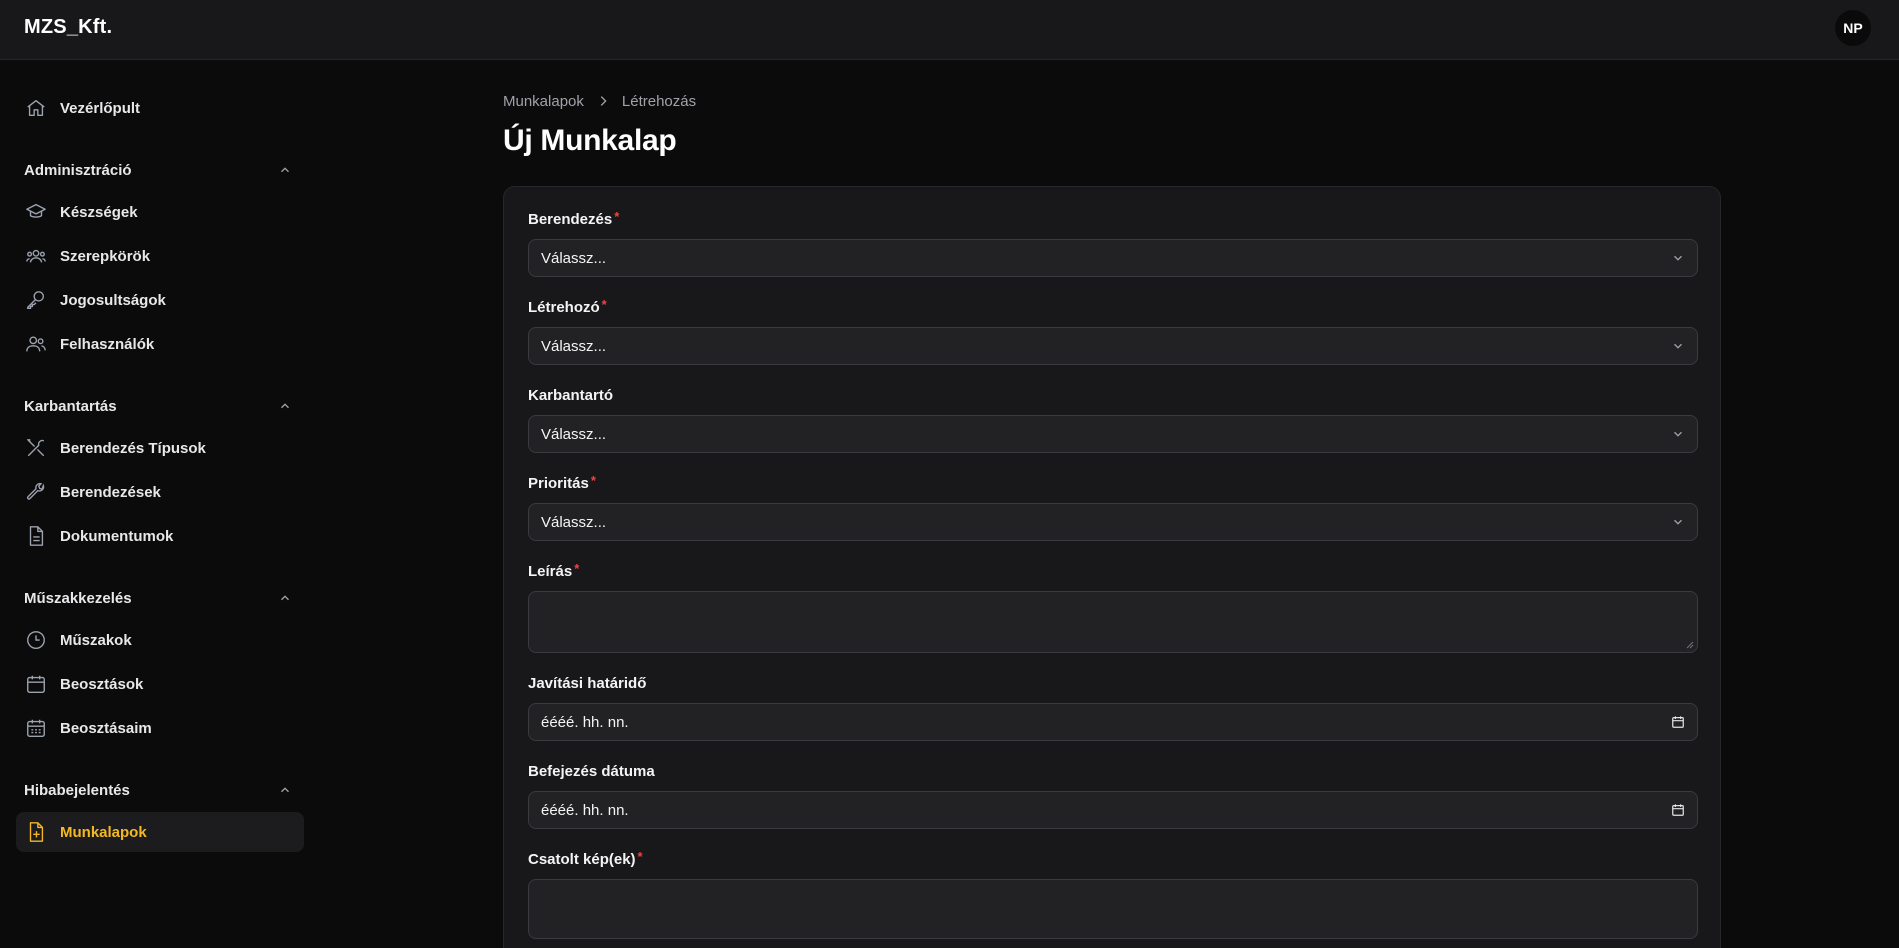 This screenshot has width=1899, height=948. Describe the element at coordinates (659, 101) in the screenshot. I see `breadcrumb-current: Létrehozás` at that location.